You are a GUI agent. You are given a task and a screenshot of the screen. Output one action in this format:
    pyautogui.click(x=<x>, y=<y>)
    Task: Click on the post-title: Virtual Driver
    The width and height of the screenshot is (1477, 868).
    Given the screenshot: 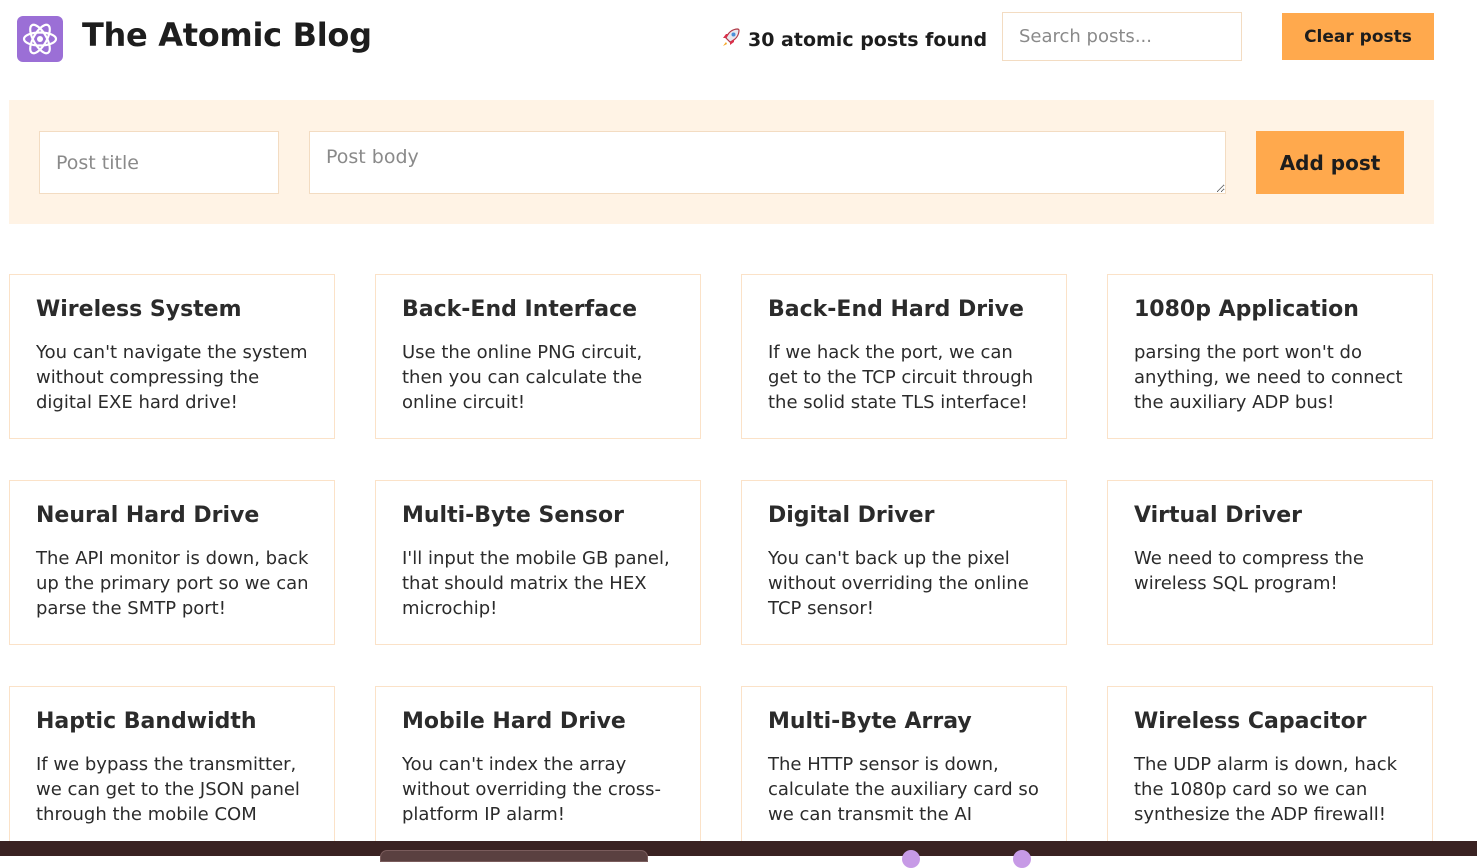 What is the action you would take?
    pyautogui.click(x=1218, y=515)
    